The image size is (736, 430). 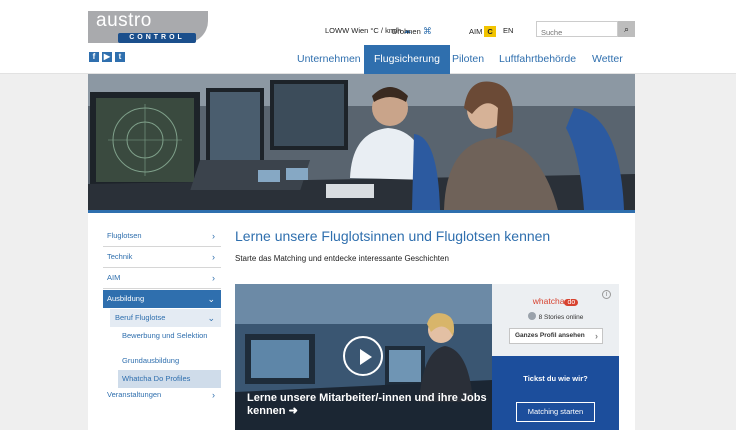 I want to click on matching-panel: Tickst du wie wir? Matching starten, so click(x=555, y=393).